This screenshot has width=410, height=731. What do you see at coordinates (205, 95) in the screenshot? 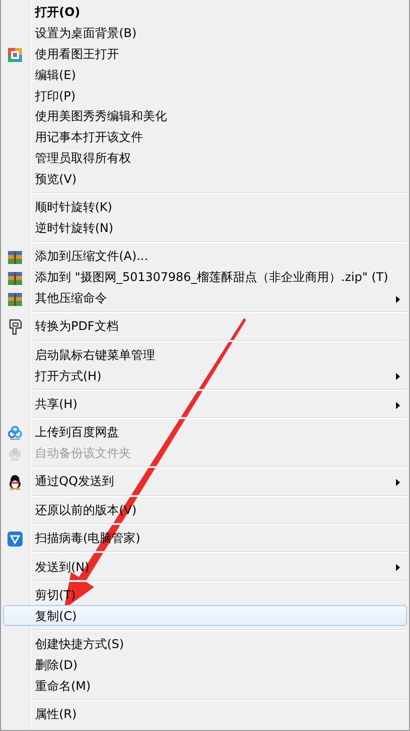
I see `menu-item: 打印(P)` at bounding box center [205, 95].